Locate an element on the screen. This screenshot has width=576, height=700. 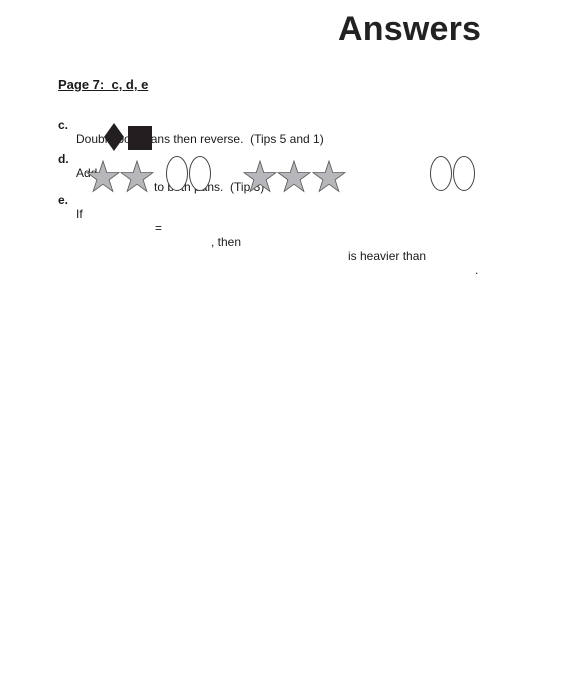
page-title: Answers is located at coordinates (410, 29).